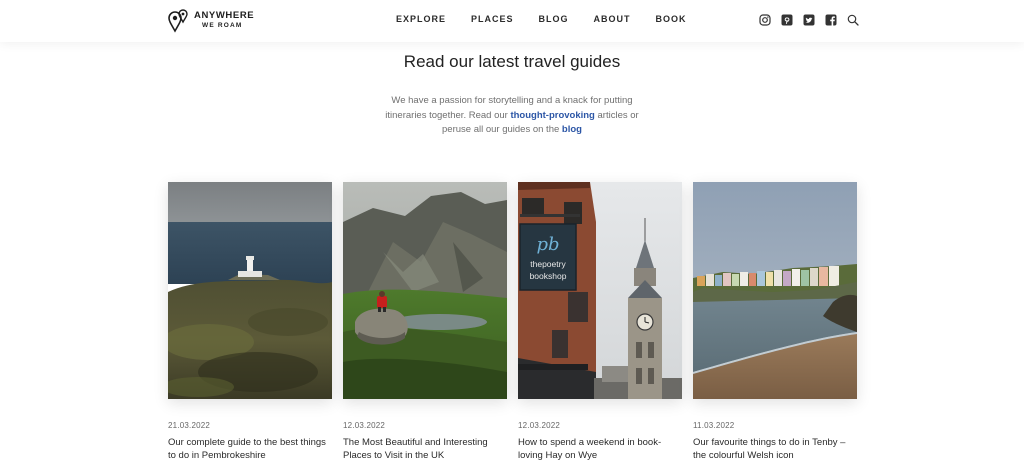  What do you see at coordinates (224, 15) in the screenshot?
I see `logo-line1: ANYWHERE` at bounding box center [224, 15].